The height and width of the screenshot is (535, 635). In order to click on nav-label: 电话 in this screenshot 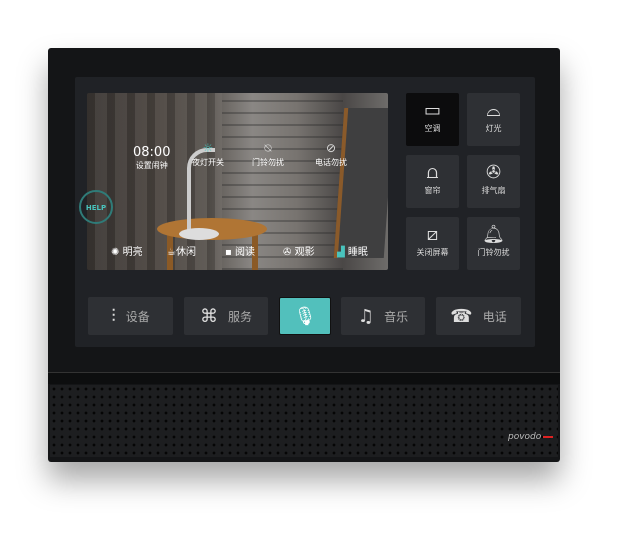, I will do `click(494, 316)`.